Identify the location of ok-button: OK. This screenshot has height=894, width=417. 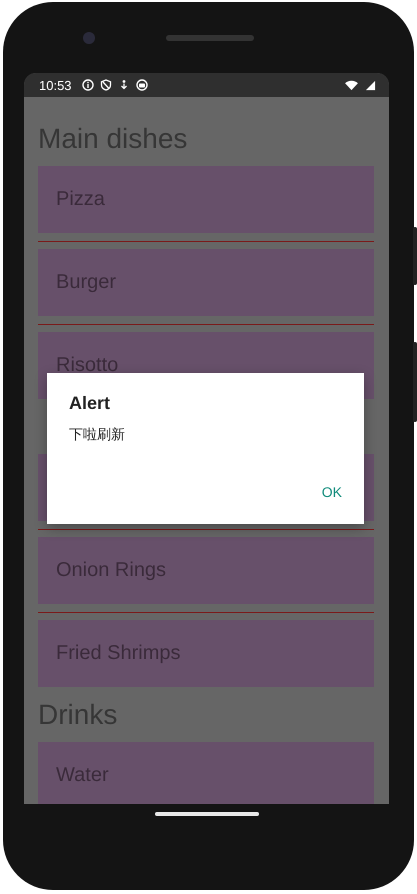
(332, 492).